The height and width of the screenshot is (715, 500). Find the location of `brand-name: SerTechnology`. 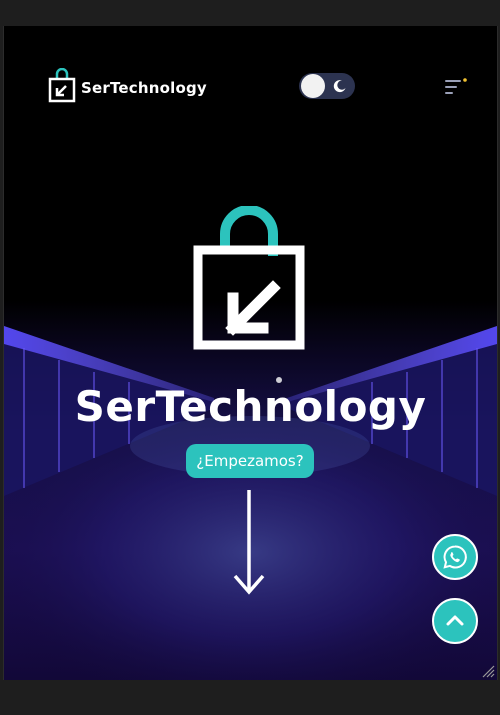

brand-name: SerTechnology is located at coordinates (144, 87).